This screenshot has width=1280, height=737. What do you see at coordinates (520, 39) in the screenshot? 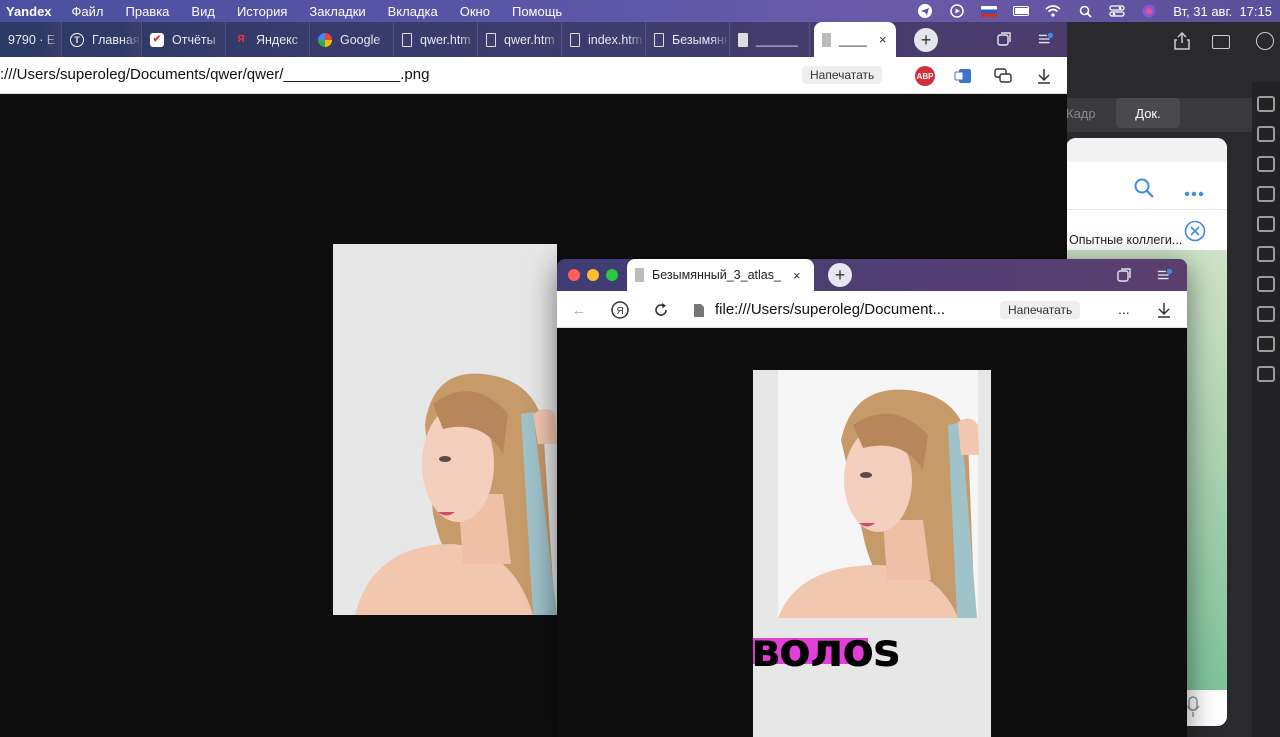
I see `tab-qwer-2: qwer.htm` at bounding box center [520, 39].